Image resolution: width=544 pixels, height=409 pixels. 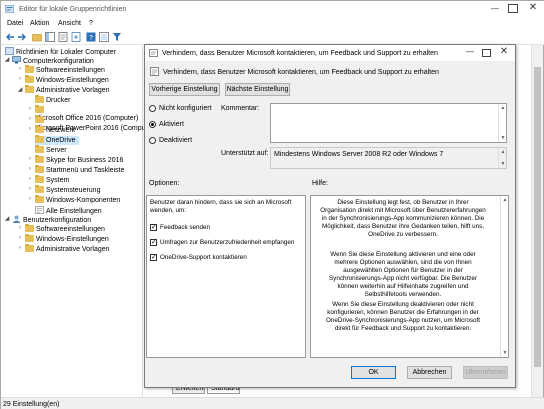 I want to click on tree-item-windows-komponenten: › Windows-Komponenten, so click(x=74, y=200).